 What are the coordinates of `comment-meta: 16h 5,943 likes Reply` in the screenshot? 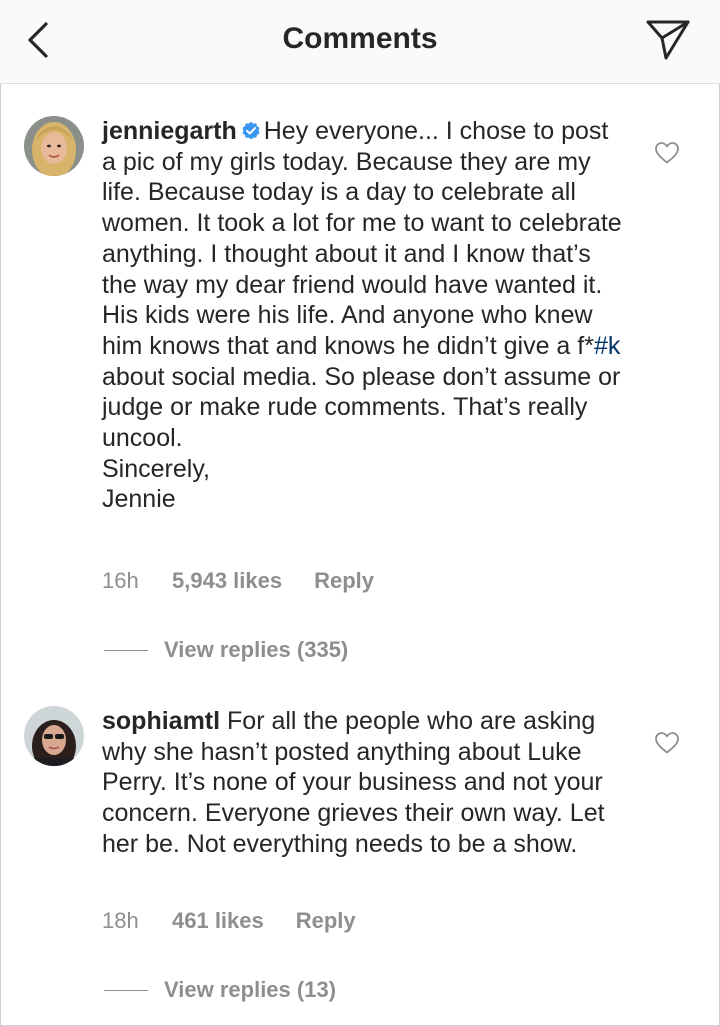 It's located at (238, 581).